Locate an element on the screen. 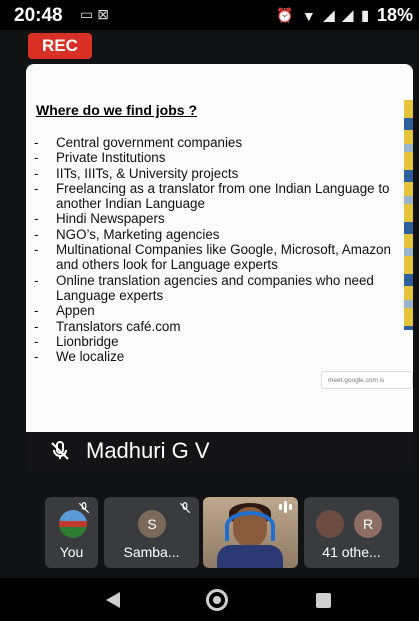  system-icons: ⏰ ▼ ◢ ◢ ▮ 18% is located at coordinates (344, 15).